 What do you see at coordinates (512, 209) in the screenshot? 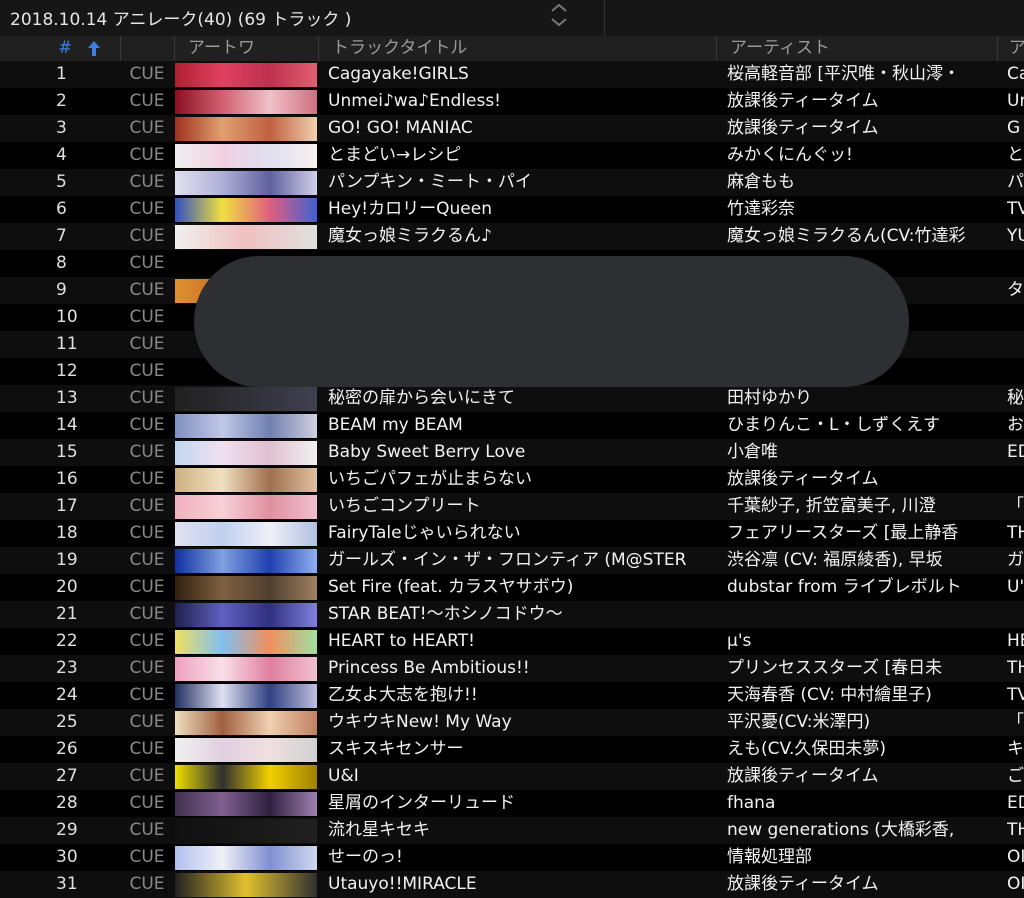
I see `track-row: 6 CUE Hey!カロリーQueen 竹達彩奈 TV` at bounding box center [512, 209].